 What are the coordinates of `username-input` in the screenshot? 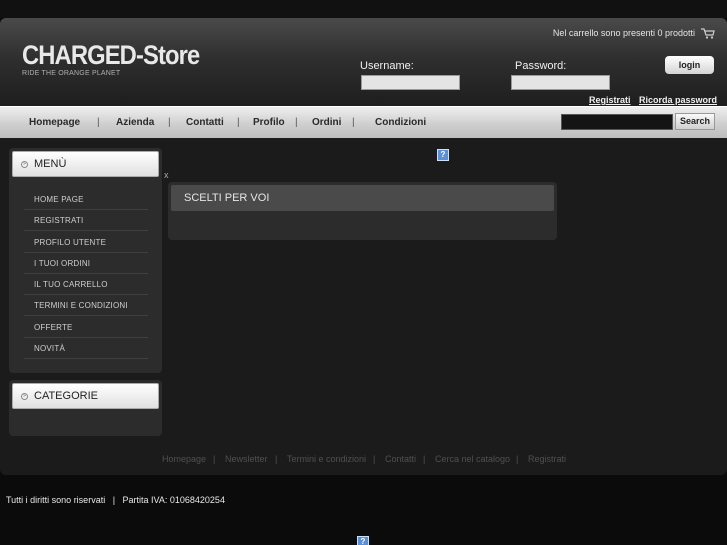 It's located at (410, 82).